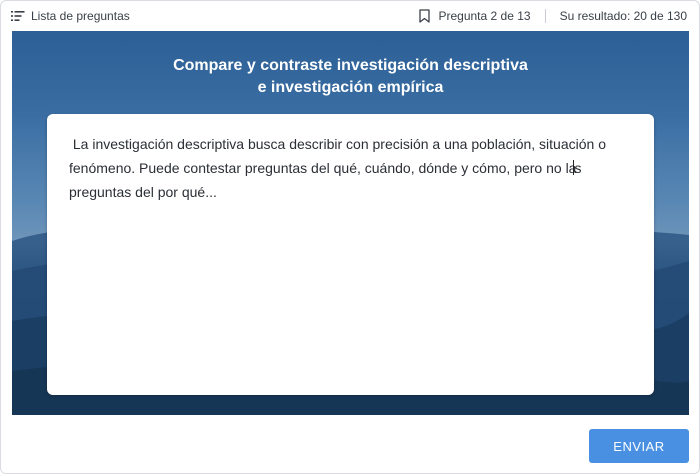 The height and width of the screenshot is (474, 700). I want to click on question-progress: Pregunta 2 de 13, so click(484, 16).